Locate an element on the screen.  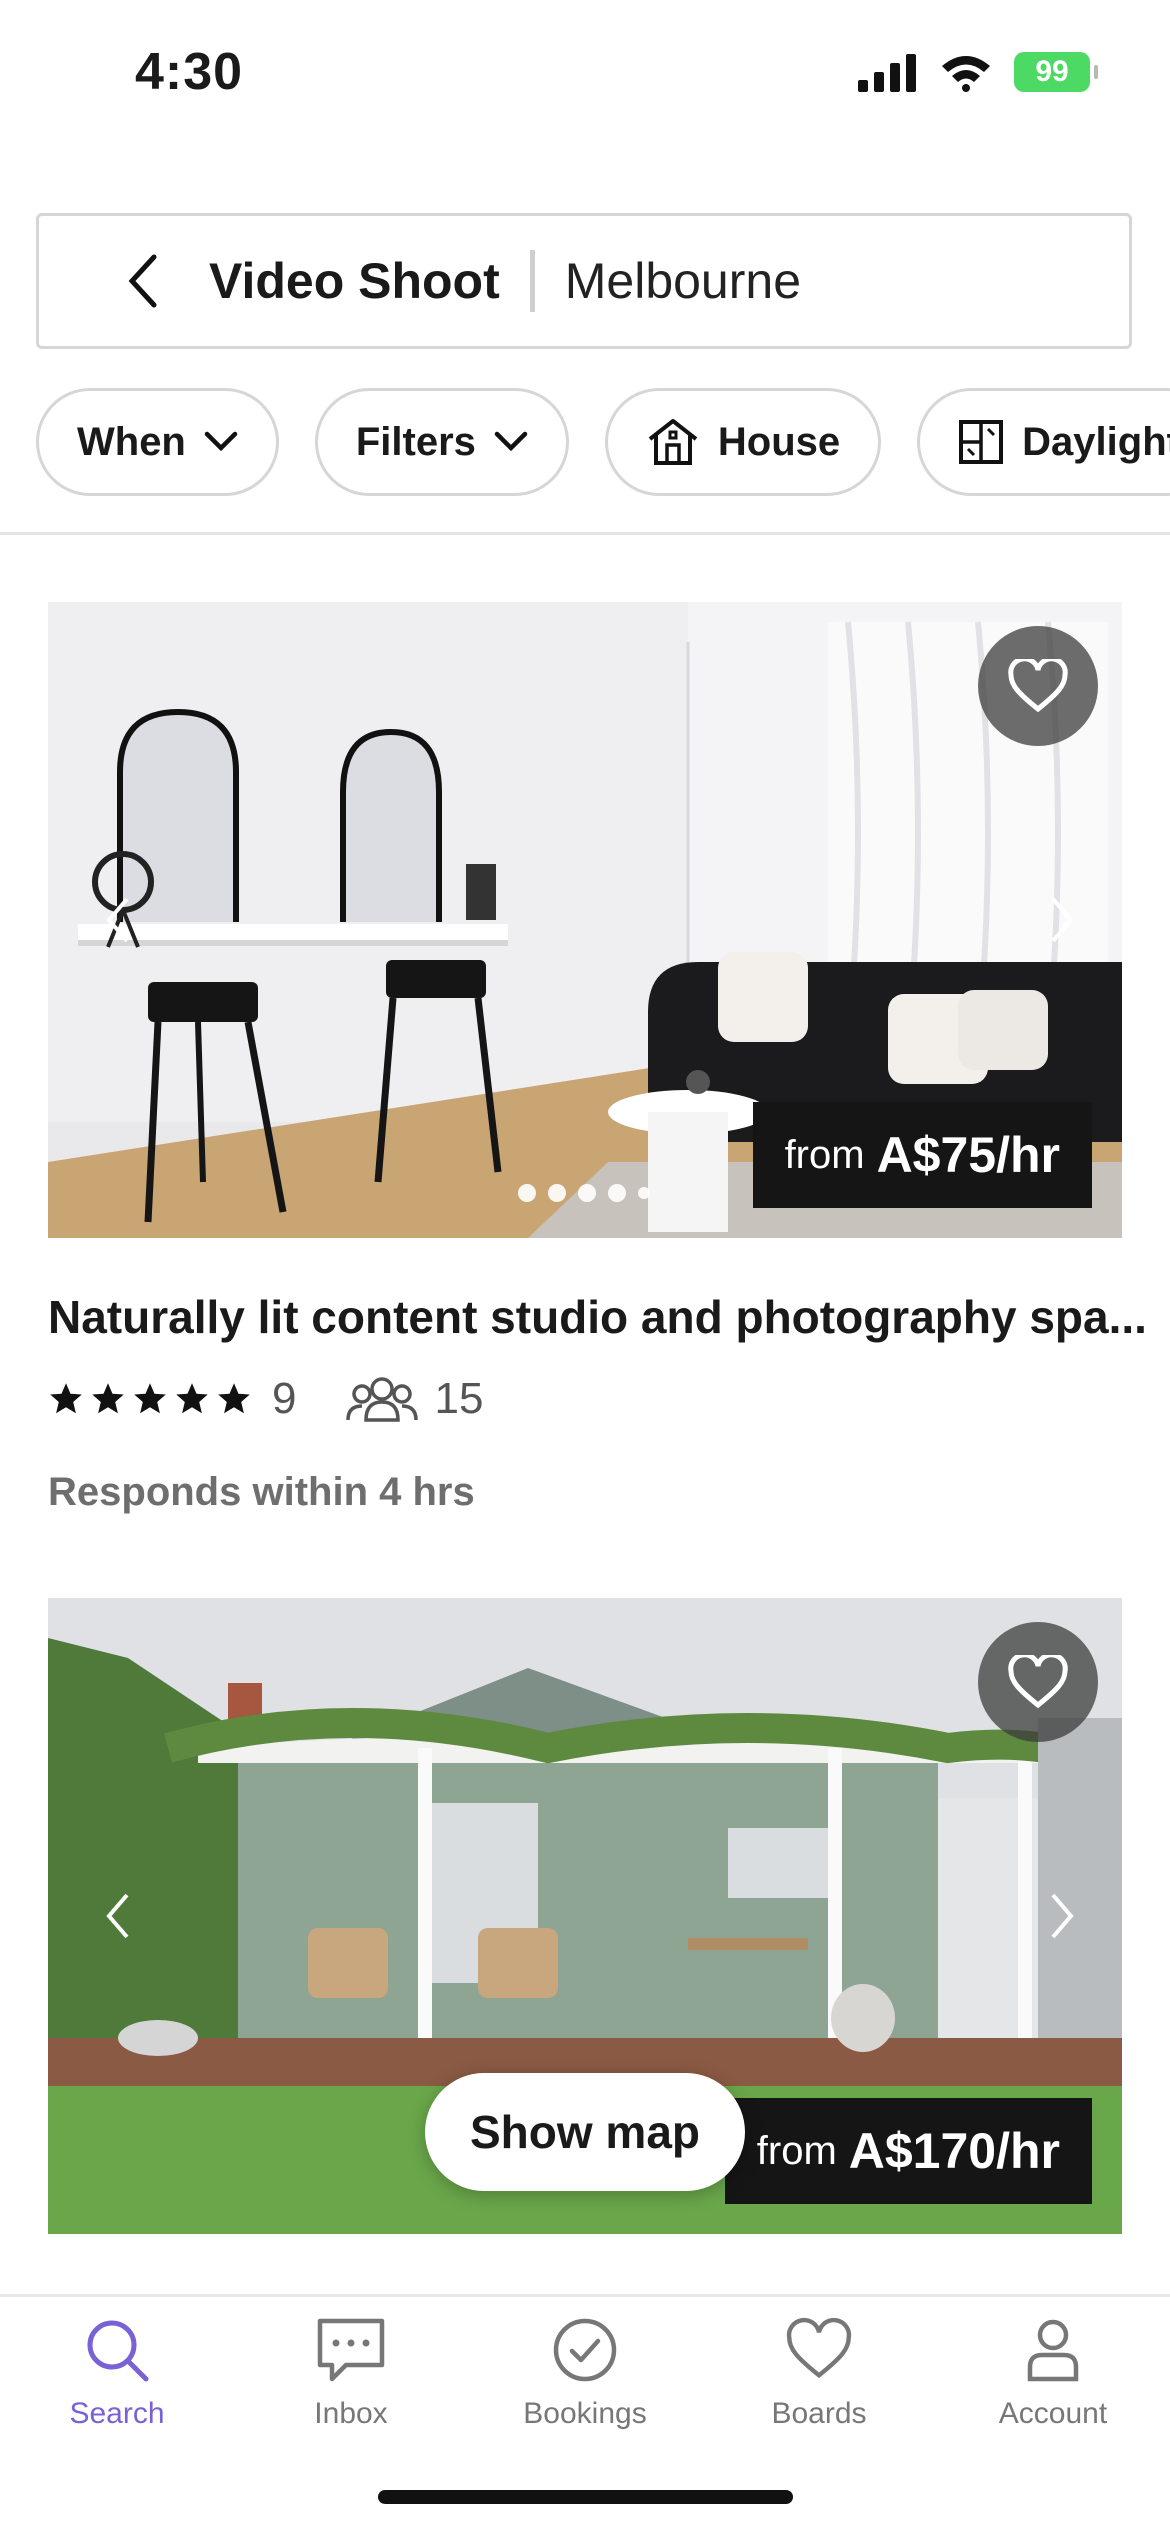
filter-chips: When Filters House Daylight is located at coordinates (603, 442).